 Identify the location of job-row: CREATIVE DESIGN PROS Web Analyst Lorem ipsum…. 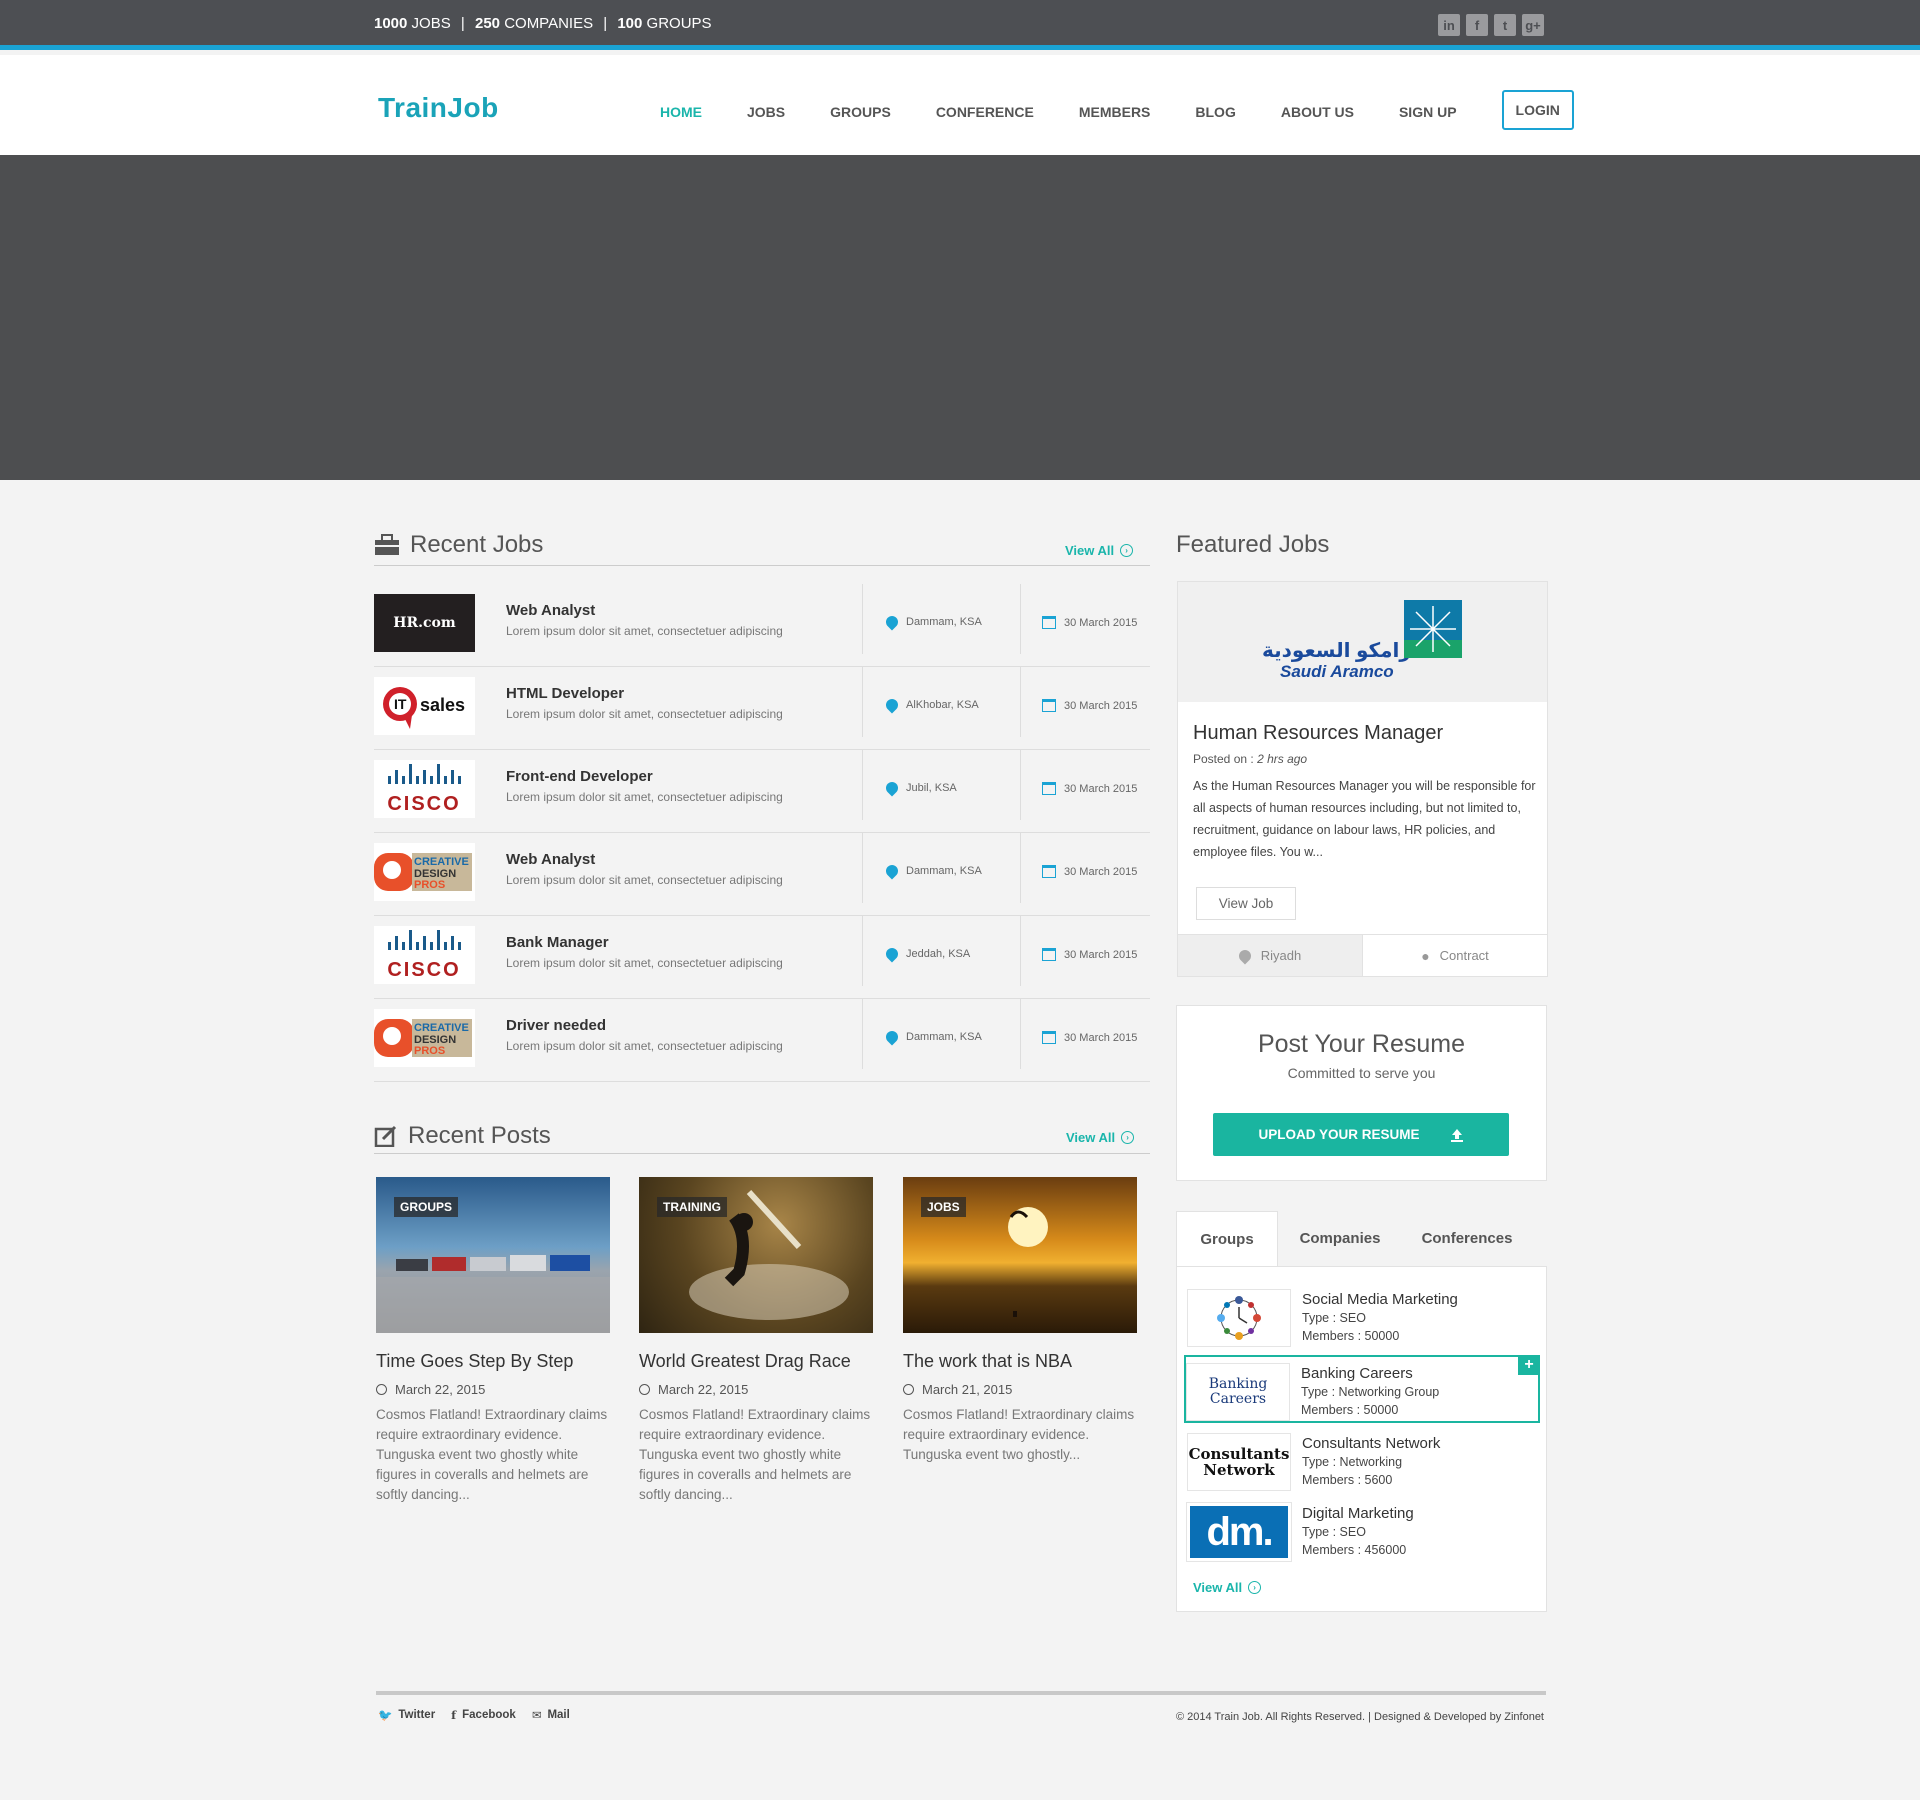
(762, 874).